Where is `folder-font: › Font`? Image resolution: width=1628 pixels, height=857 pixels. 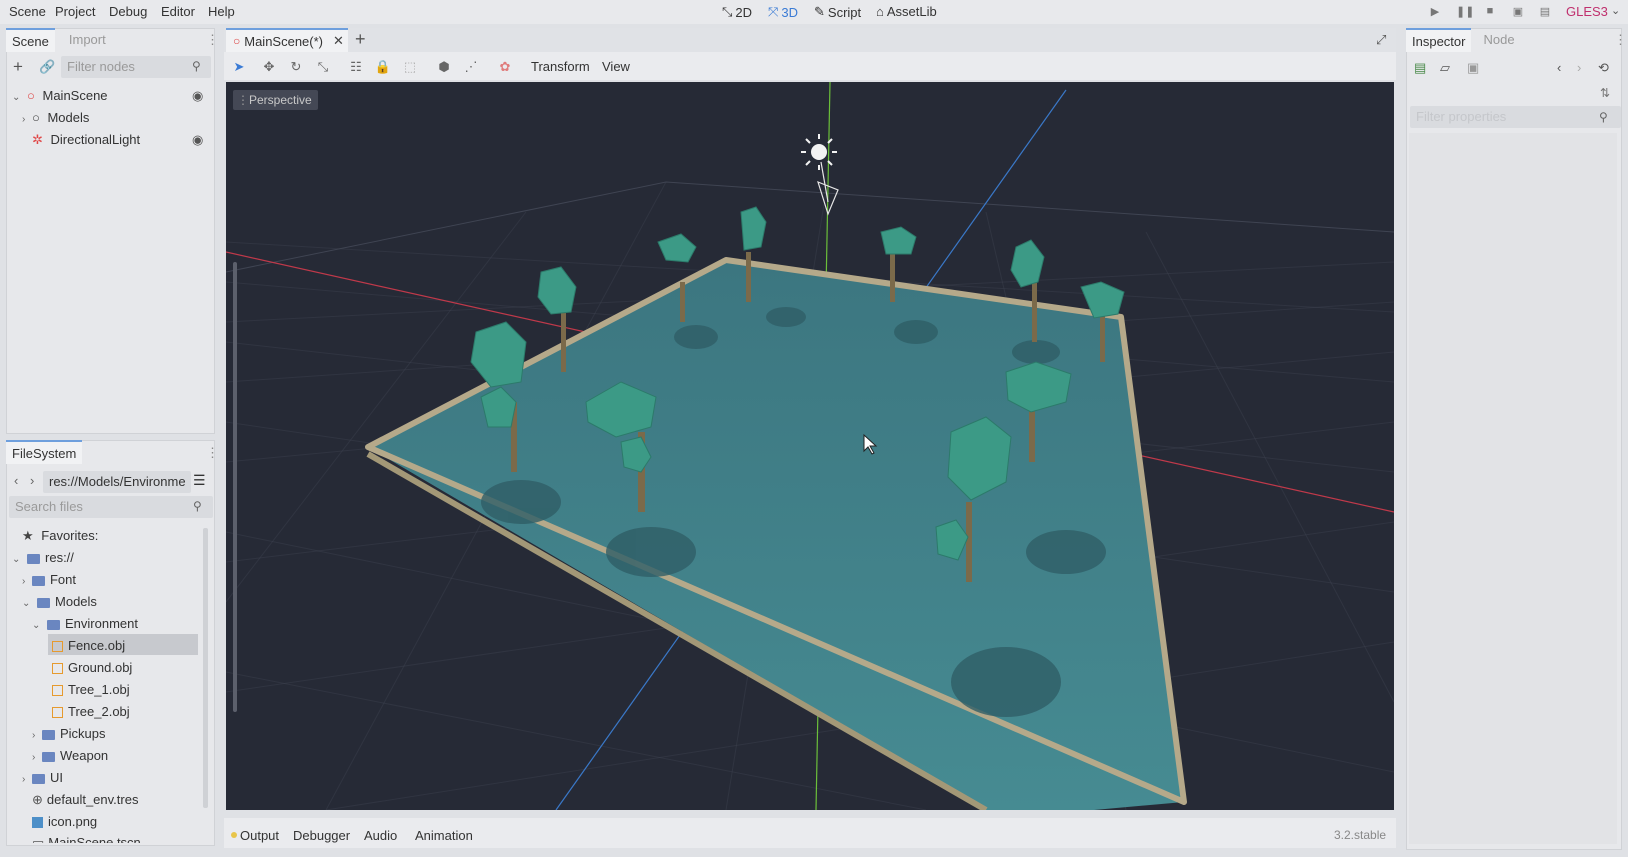 folder-font: › Font is located at coordinates (49, 580).